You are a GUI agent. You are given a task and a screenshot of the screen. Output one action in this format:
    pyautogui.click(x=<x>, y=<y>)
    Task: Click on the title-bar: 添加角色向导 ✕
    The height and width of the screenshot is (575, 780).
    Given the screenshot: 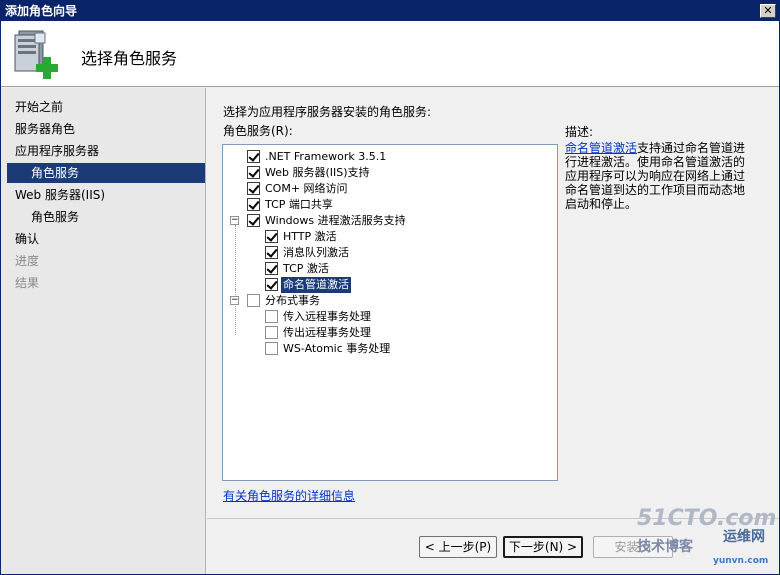 What is the action you would take?
    pyautogui.click(x=390, y=11)
    